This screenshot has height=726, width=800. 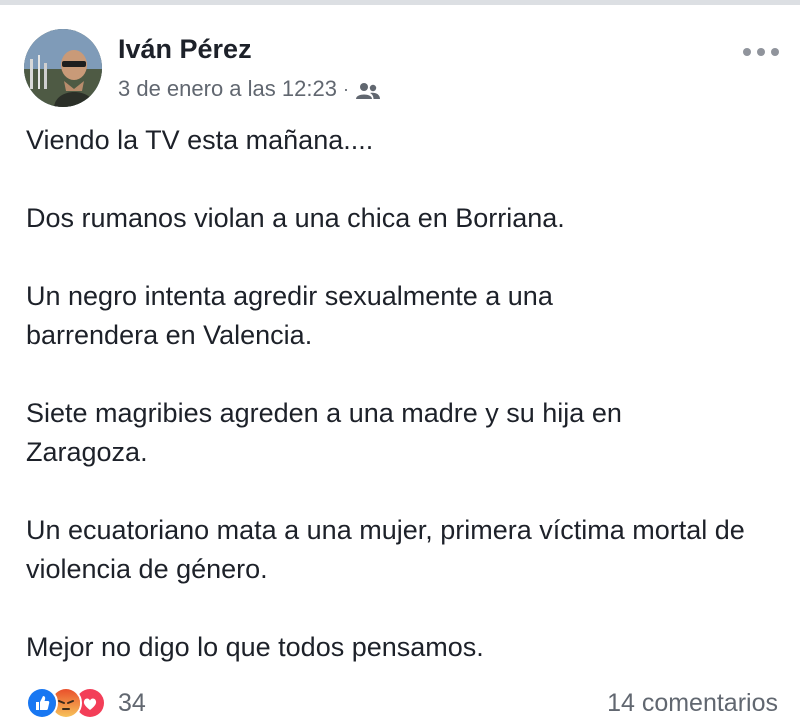 I want to click on reactions-summary: 34, so click(x=86, y=703).